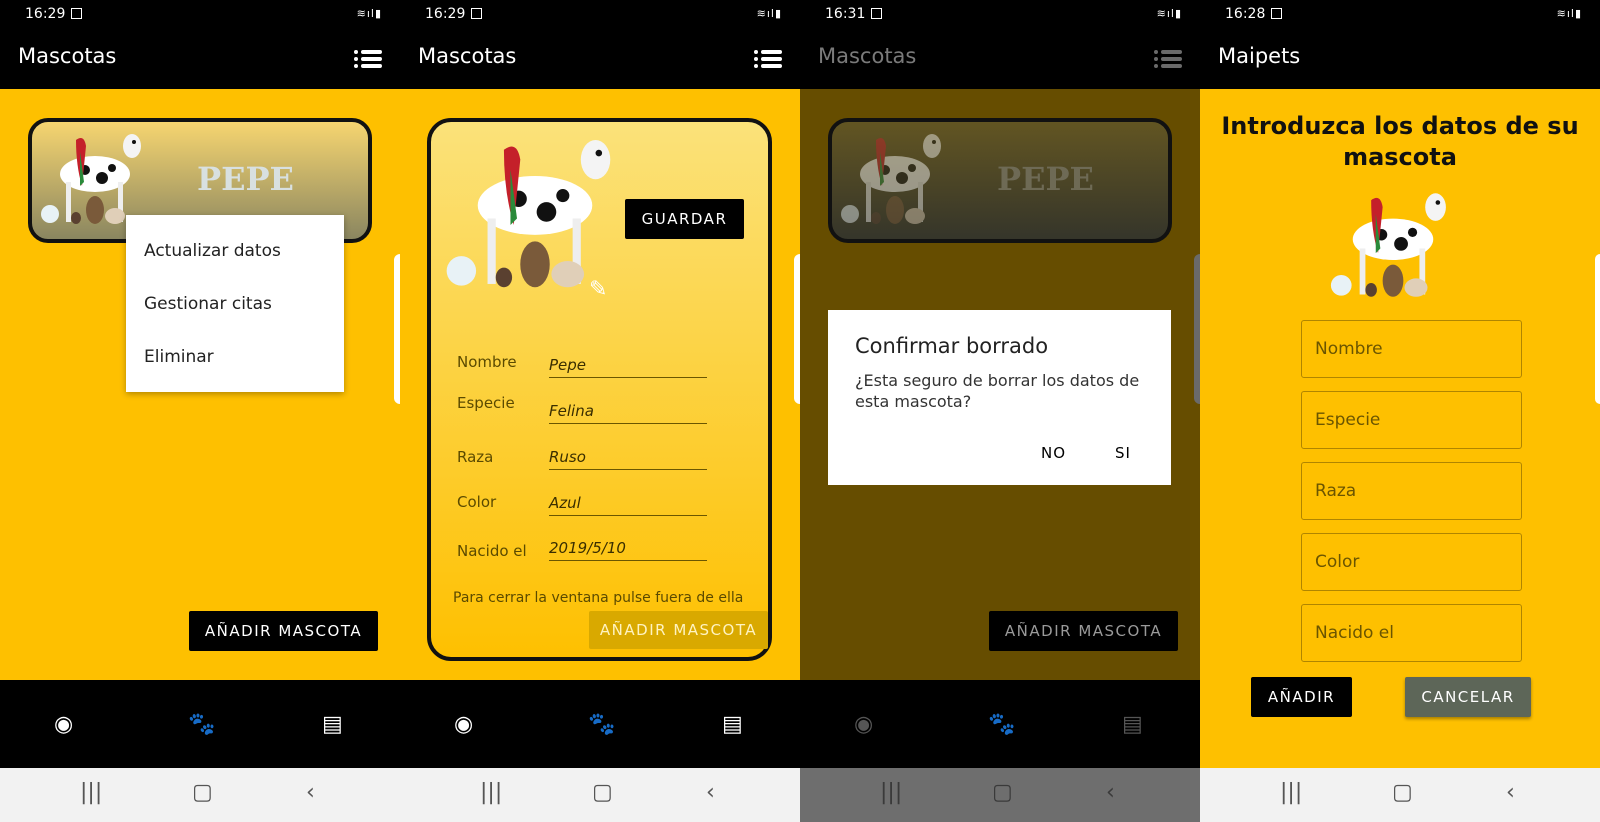  Describe the element at coordinates (877, 13) in the screenshot. I see `alarm-notification-icon` at that location.